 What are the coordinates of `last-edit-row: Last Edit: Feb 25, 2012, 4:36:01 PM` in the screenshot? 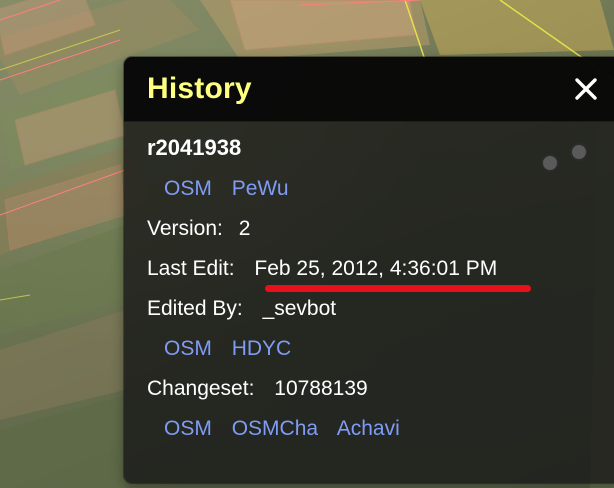 It's located at (322, 269).